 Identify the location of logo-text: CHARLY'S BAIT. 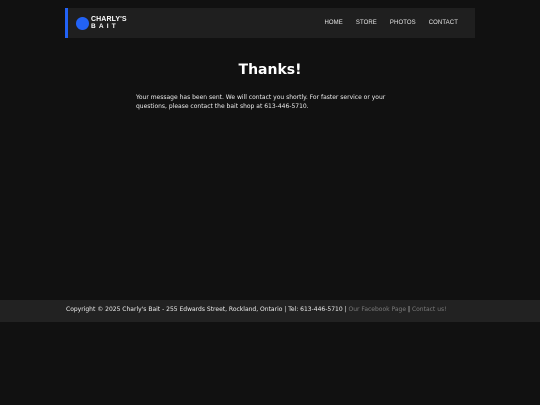
(109, 23).